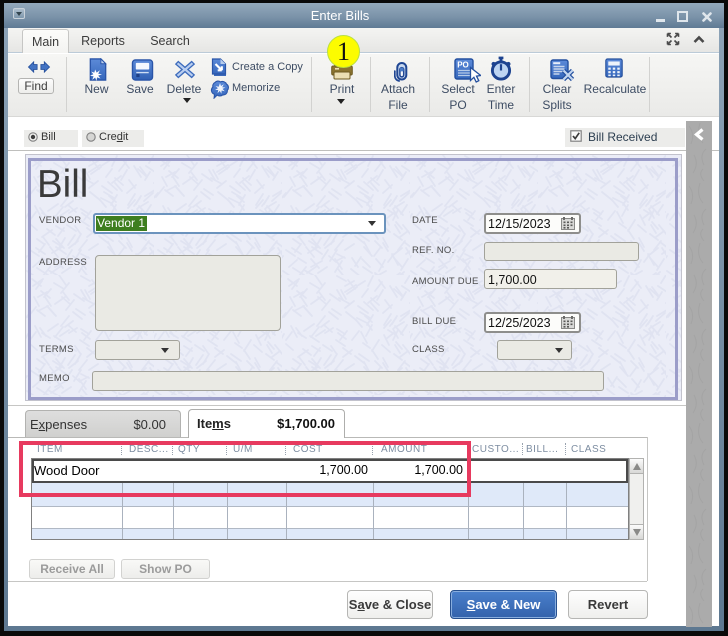 This screenshot has height=636, width=728. What do you see at coordinates (463, 65) in the screenshot?
I see `svg-text: PO` at bounding box center [463, 65].